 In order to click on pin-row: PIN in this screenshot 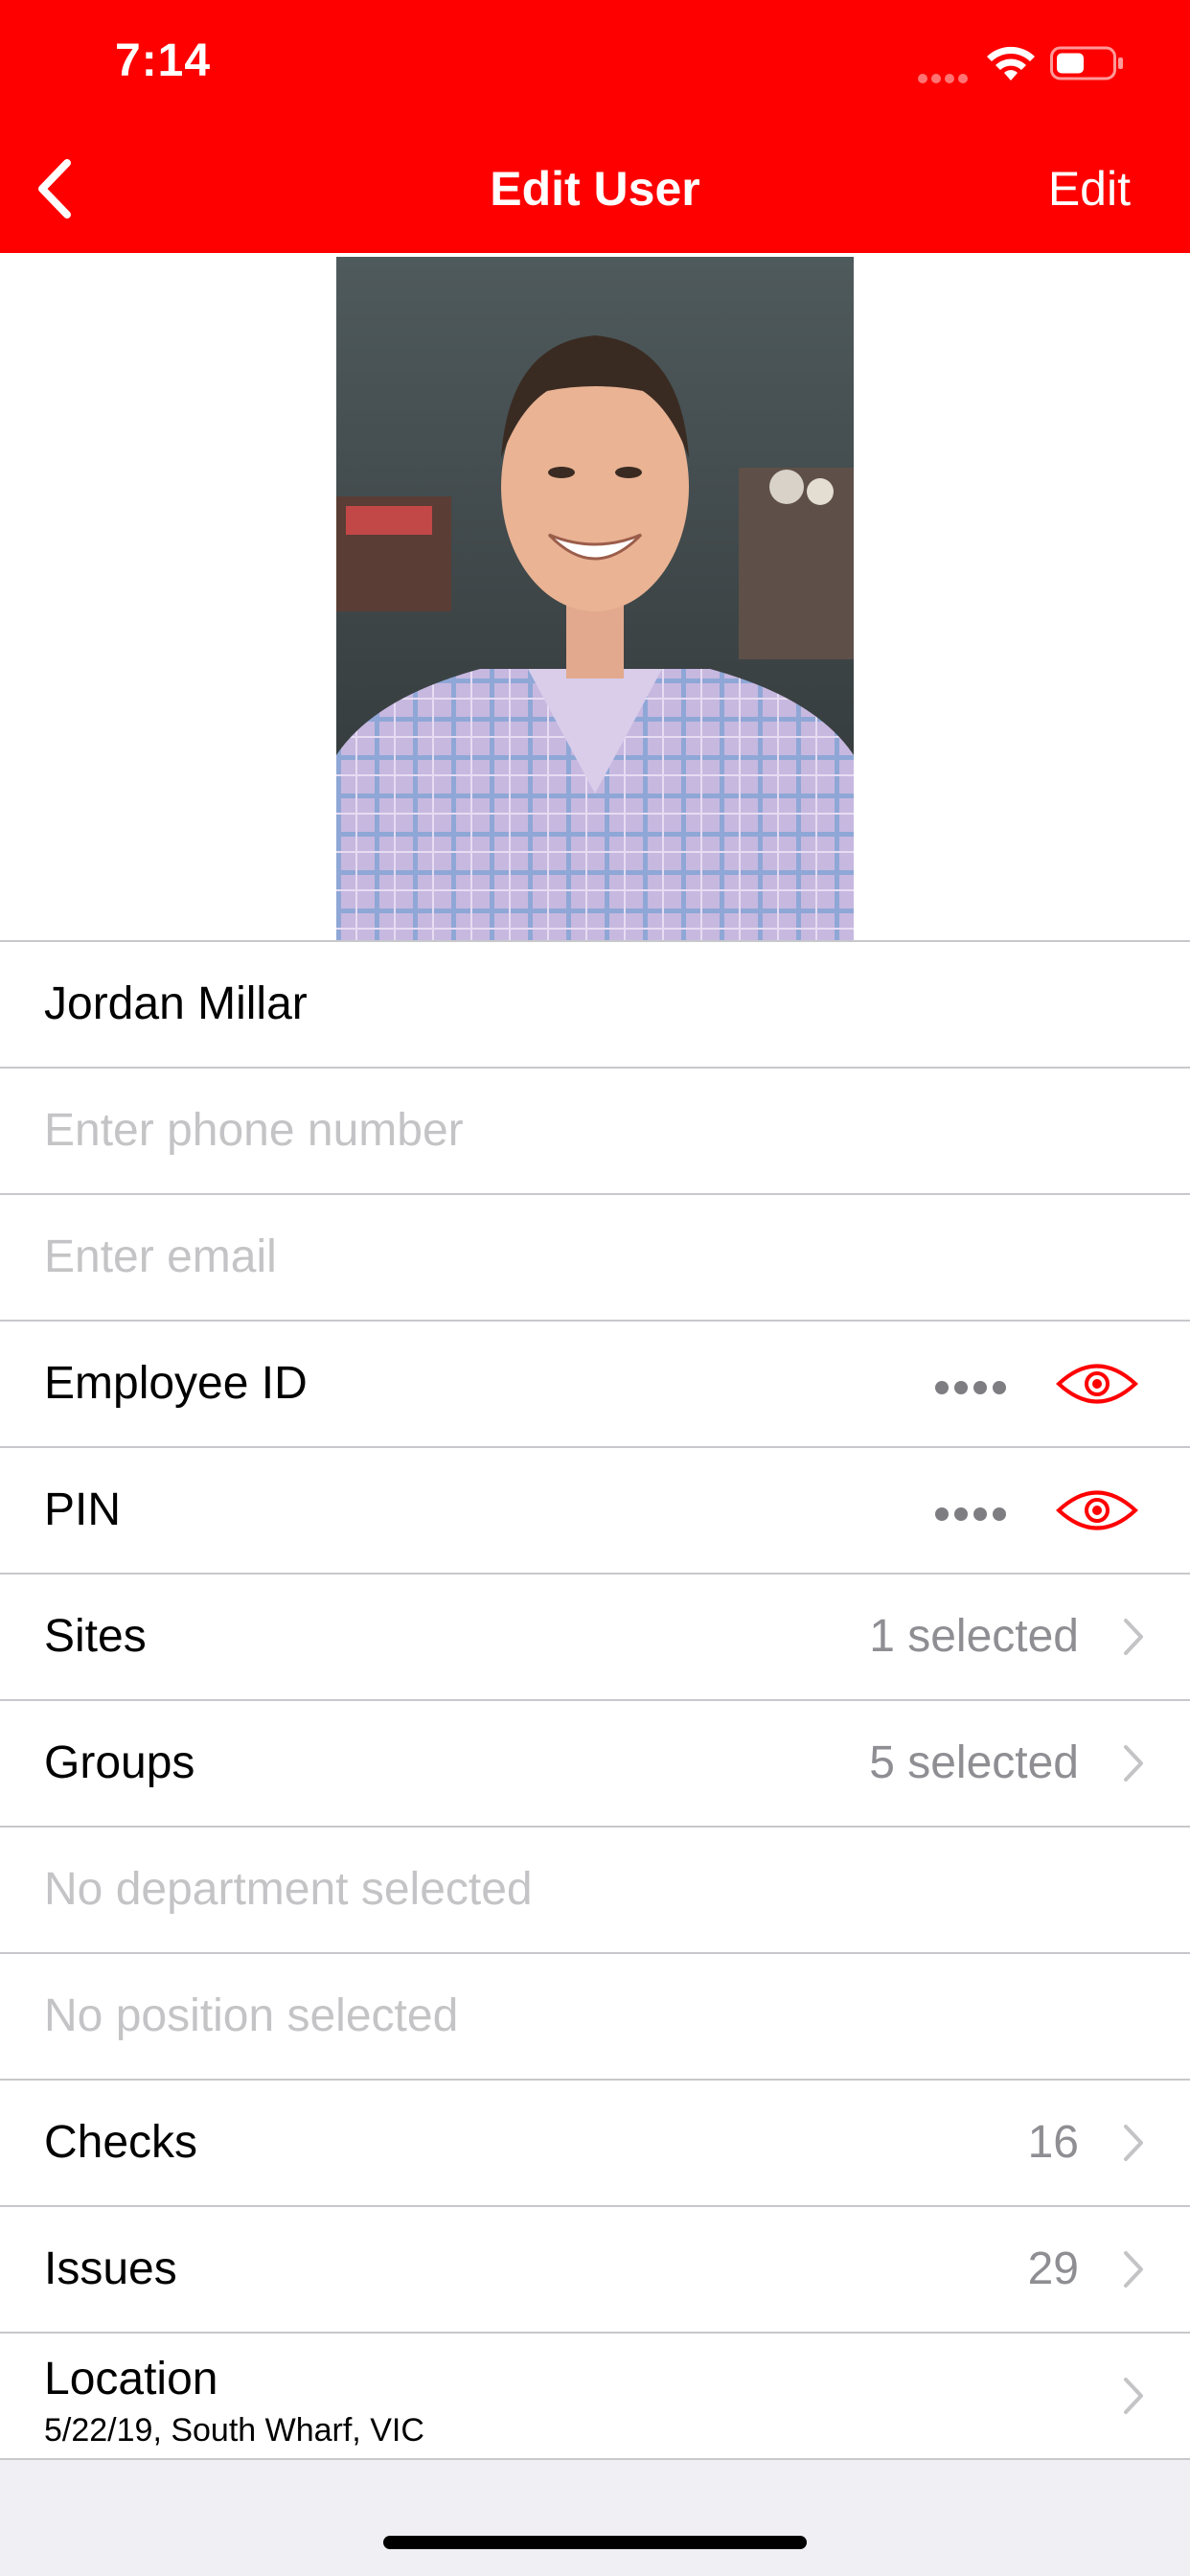, I will do `click(595, 1511)`.